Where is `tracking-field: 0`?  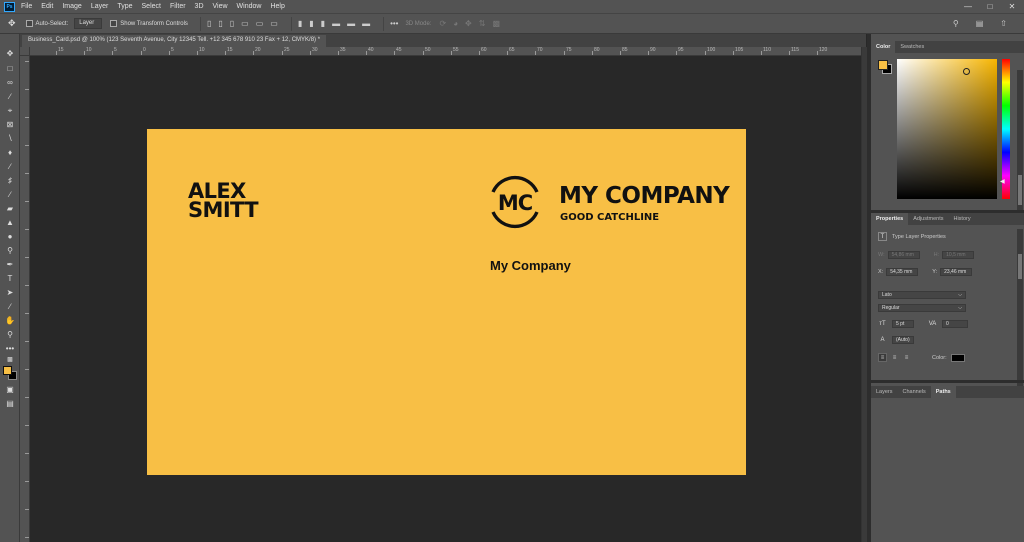
tracking-field: 0 is located at coordinates (955, 323).